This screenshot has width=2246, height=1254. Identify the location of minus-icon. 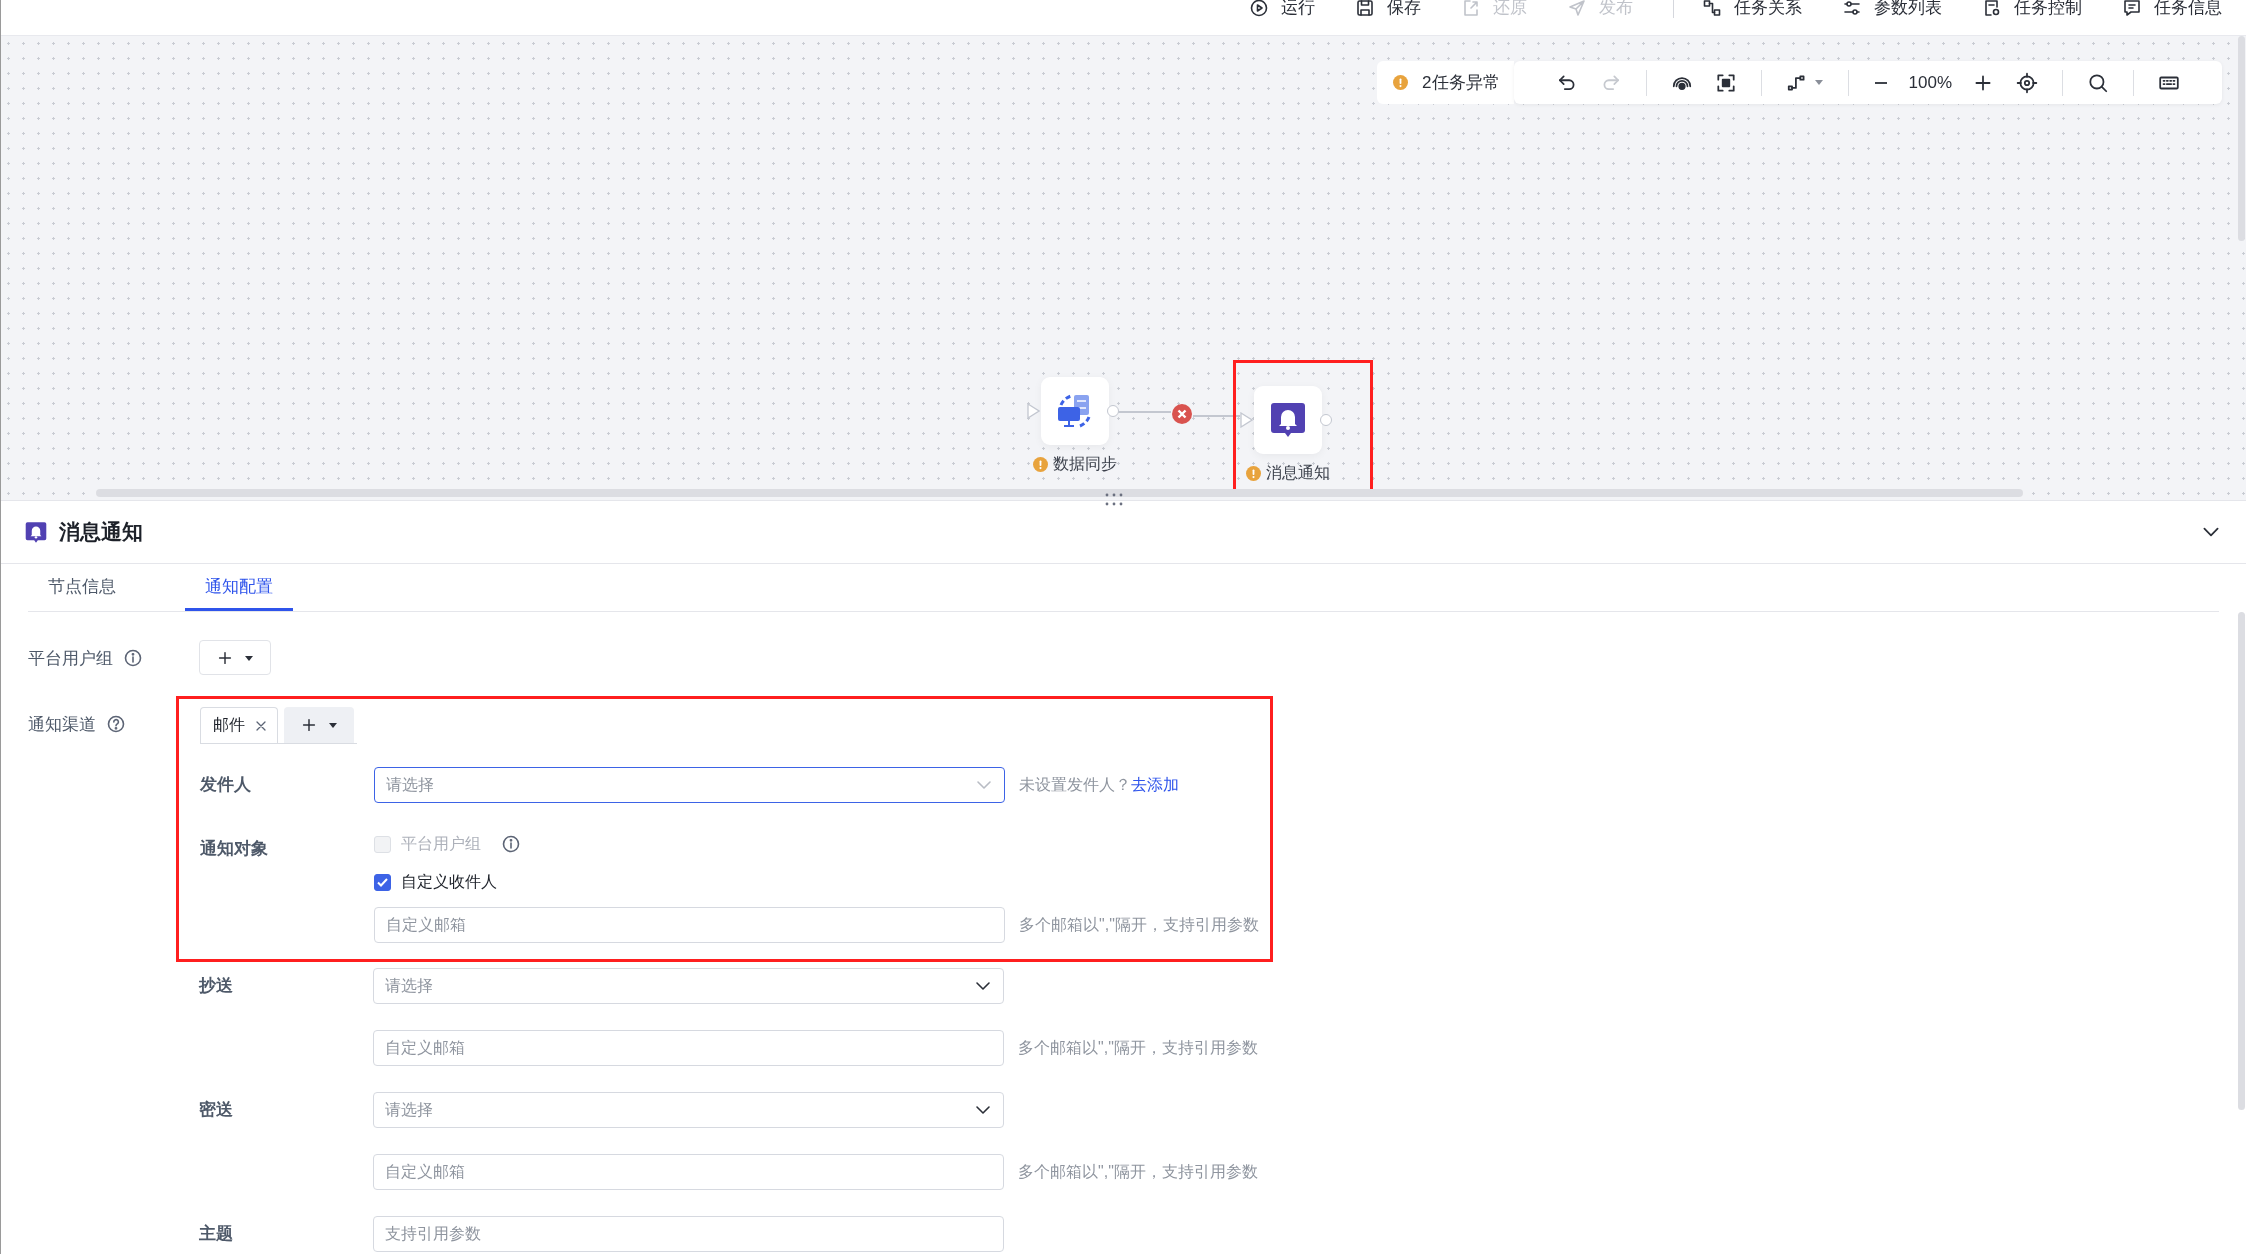
(1880, 82).